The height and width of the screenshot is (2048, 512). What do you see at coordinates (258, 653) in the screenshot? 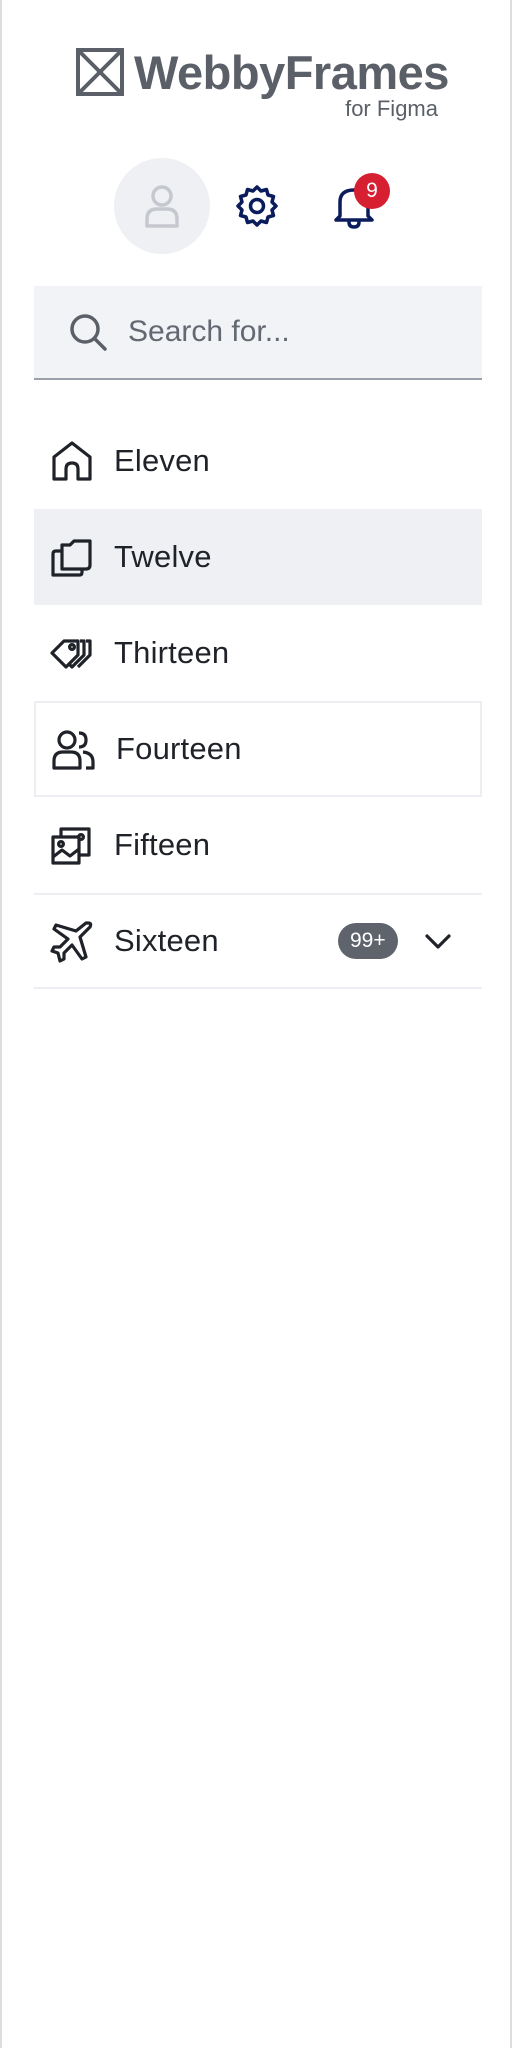
I see `nav-item-thirteen: Thirteen` at bounding box center [258, 653].